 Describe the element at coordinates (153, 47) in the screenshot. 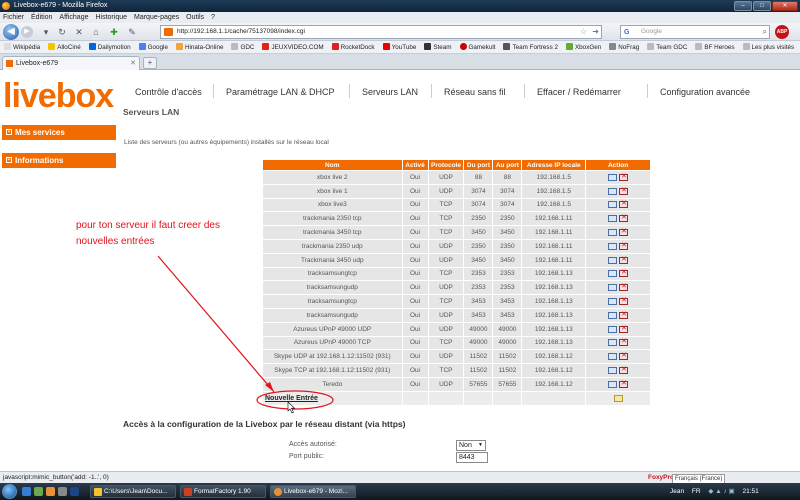

I see `bookmark-item: Google` at that location.